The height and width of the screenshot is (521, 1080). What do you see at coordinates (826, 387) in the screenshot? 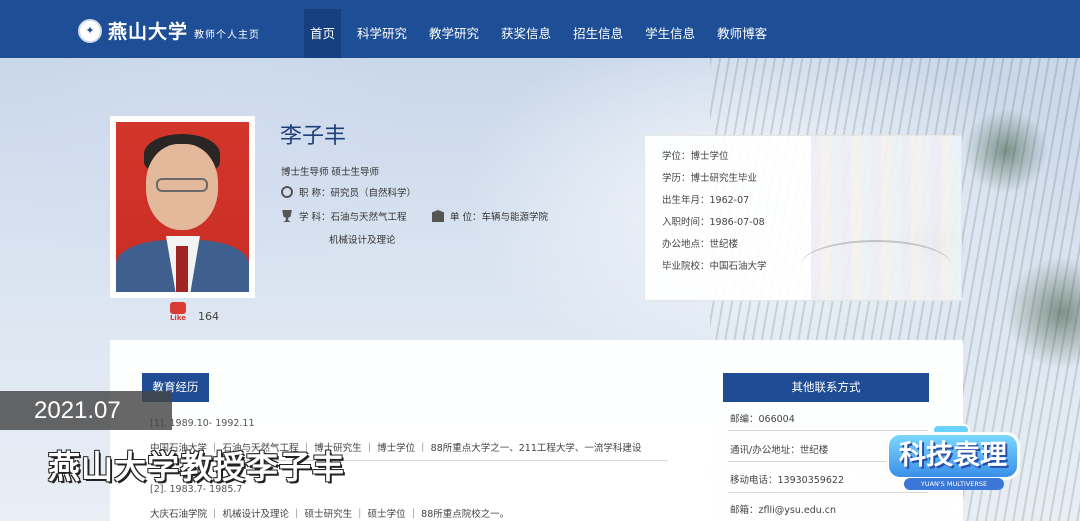
I see `contact-heading: 其他联系方式` at bounding box center [826, 387].